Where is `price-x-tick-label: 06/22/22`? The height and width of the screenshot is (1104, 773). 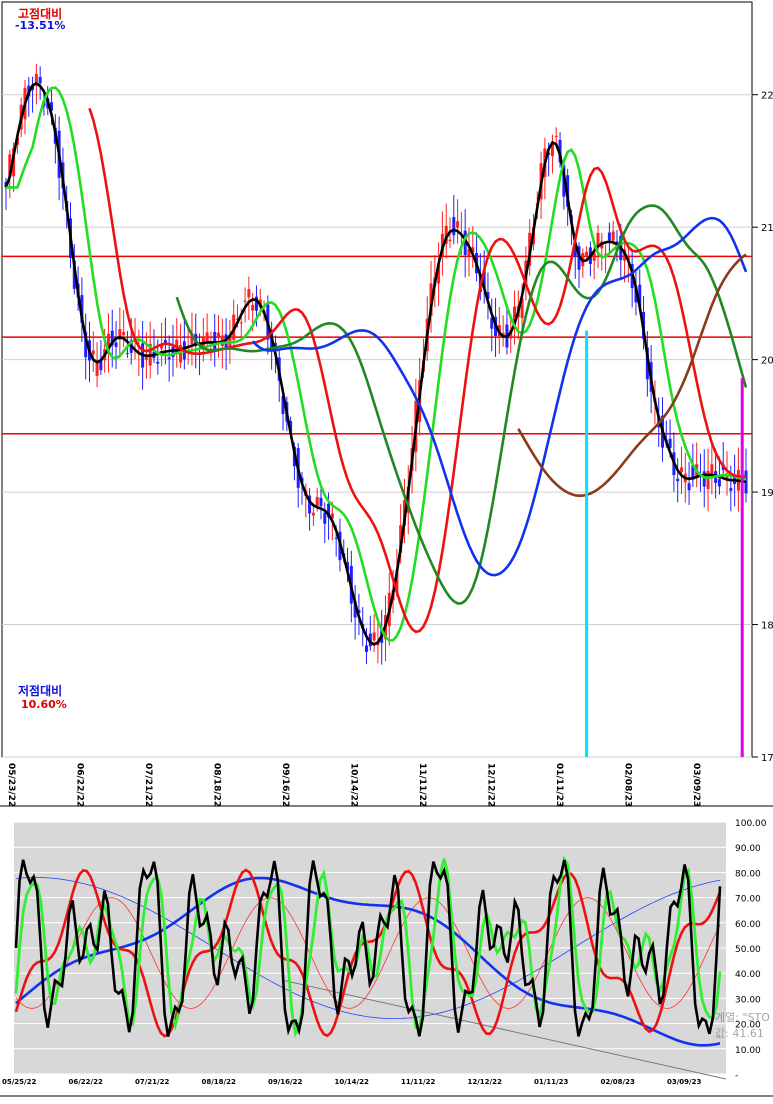 price-x-tick-label: 06/22/22 is located at coordinates (80, 785).